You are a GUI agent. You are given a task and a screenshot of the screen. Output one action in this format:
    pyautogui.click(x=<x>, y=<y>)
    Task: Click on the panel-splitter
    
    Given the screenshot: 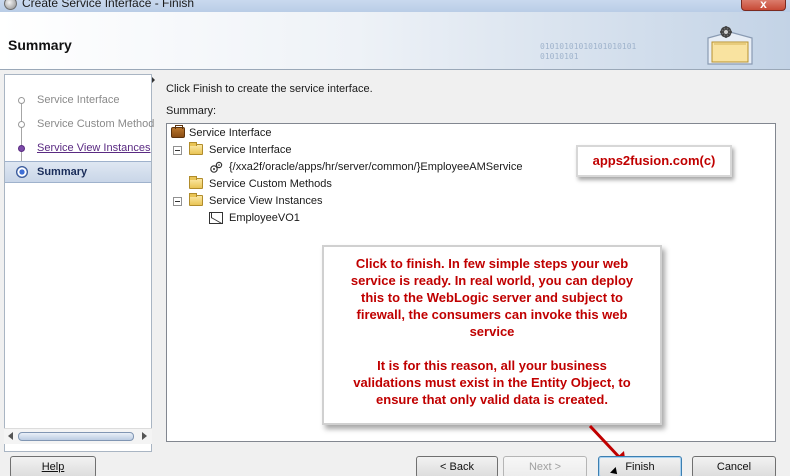 What is the action you would take?
    pyautogui.click(x=153, y=89)
    